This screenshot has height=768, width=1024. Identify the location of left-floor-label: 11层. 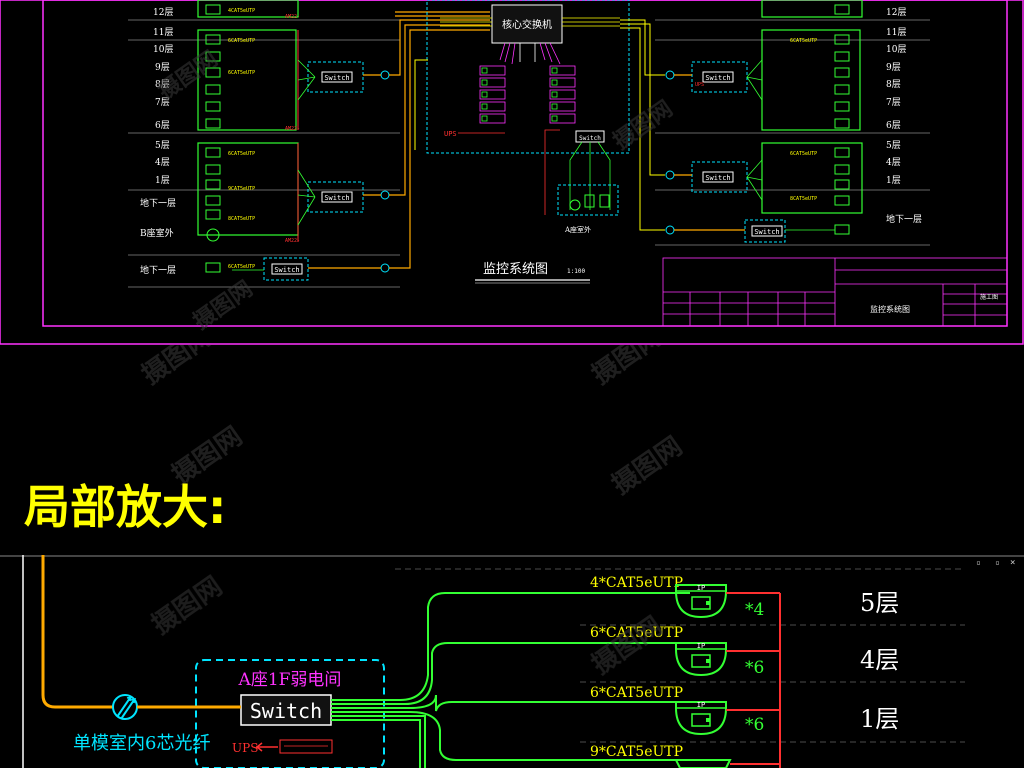
(163, 32).